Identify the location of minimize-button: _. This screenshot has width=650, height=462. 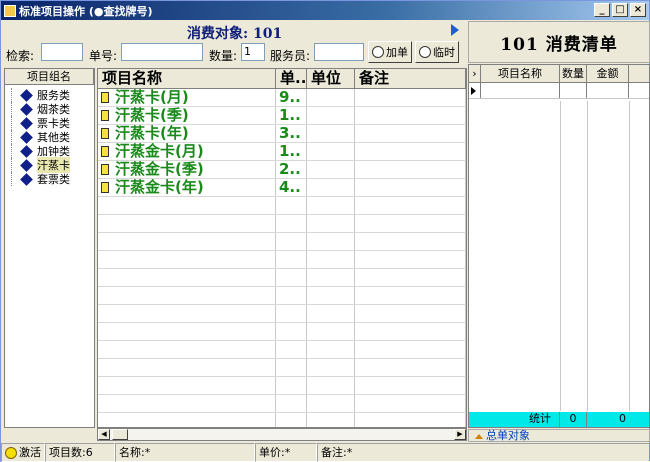
(602, 10).